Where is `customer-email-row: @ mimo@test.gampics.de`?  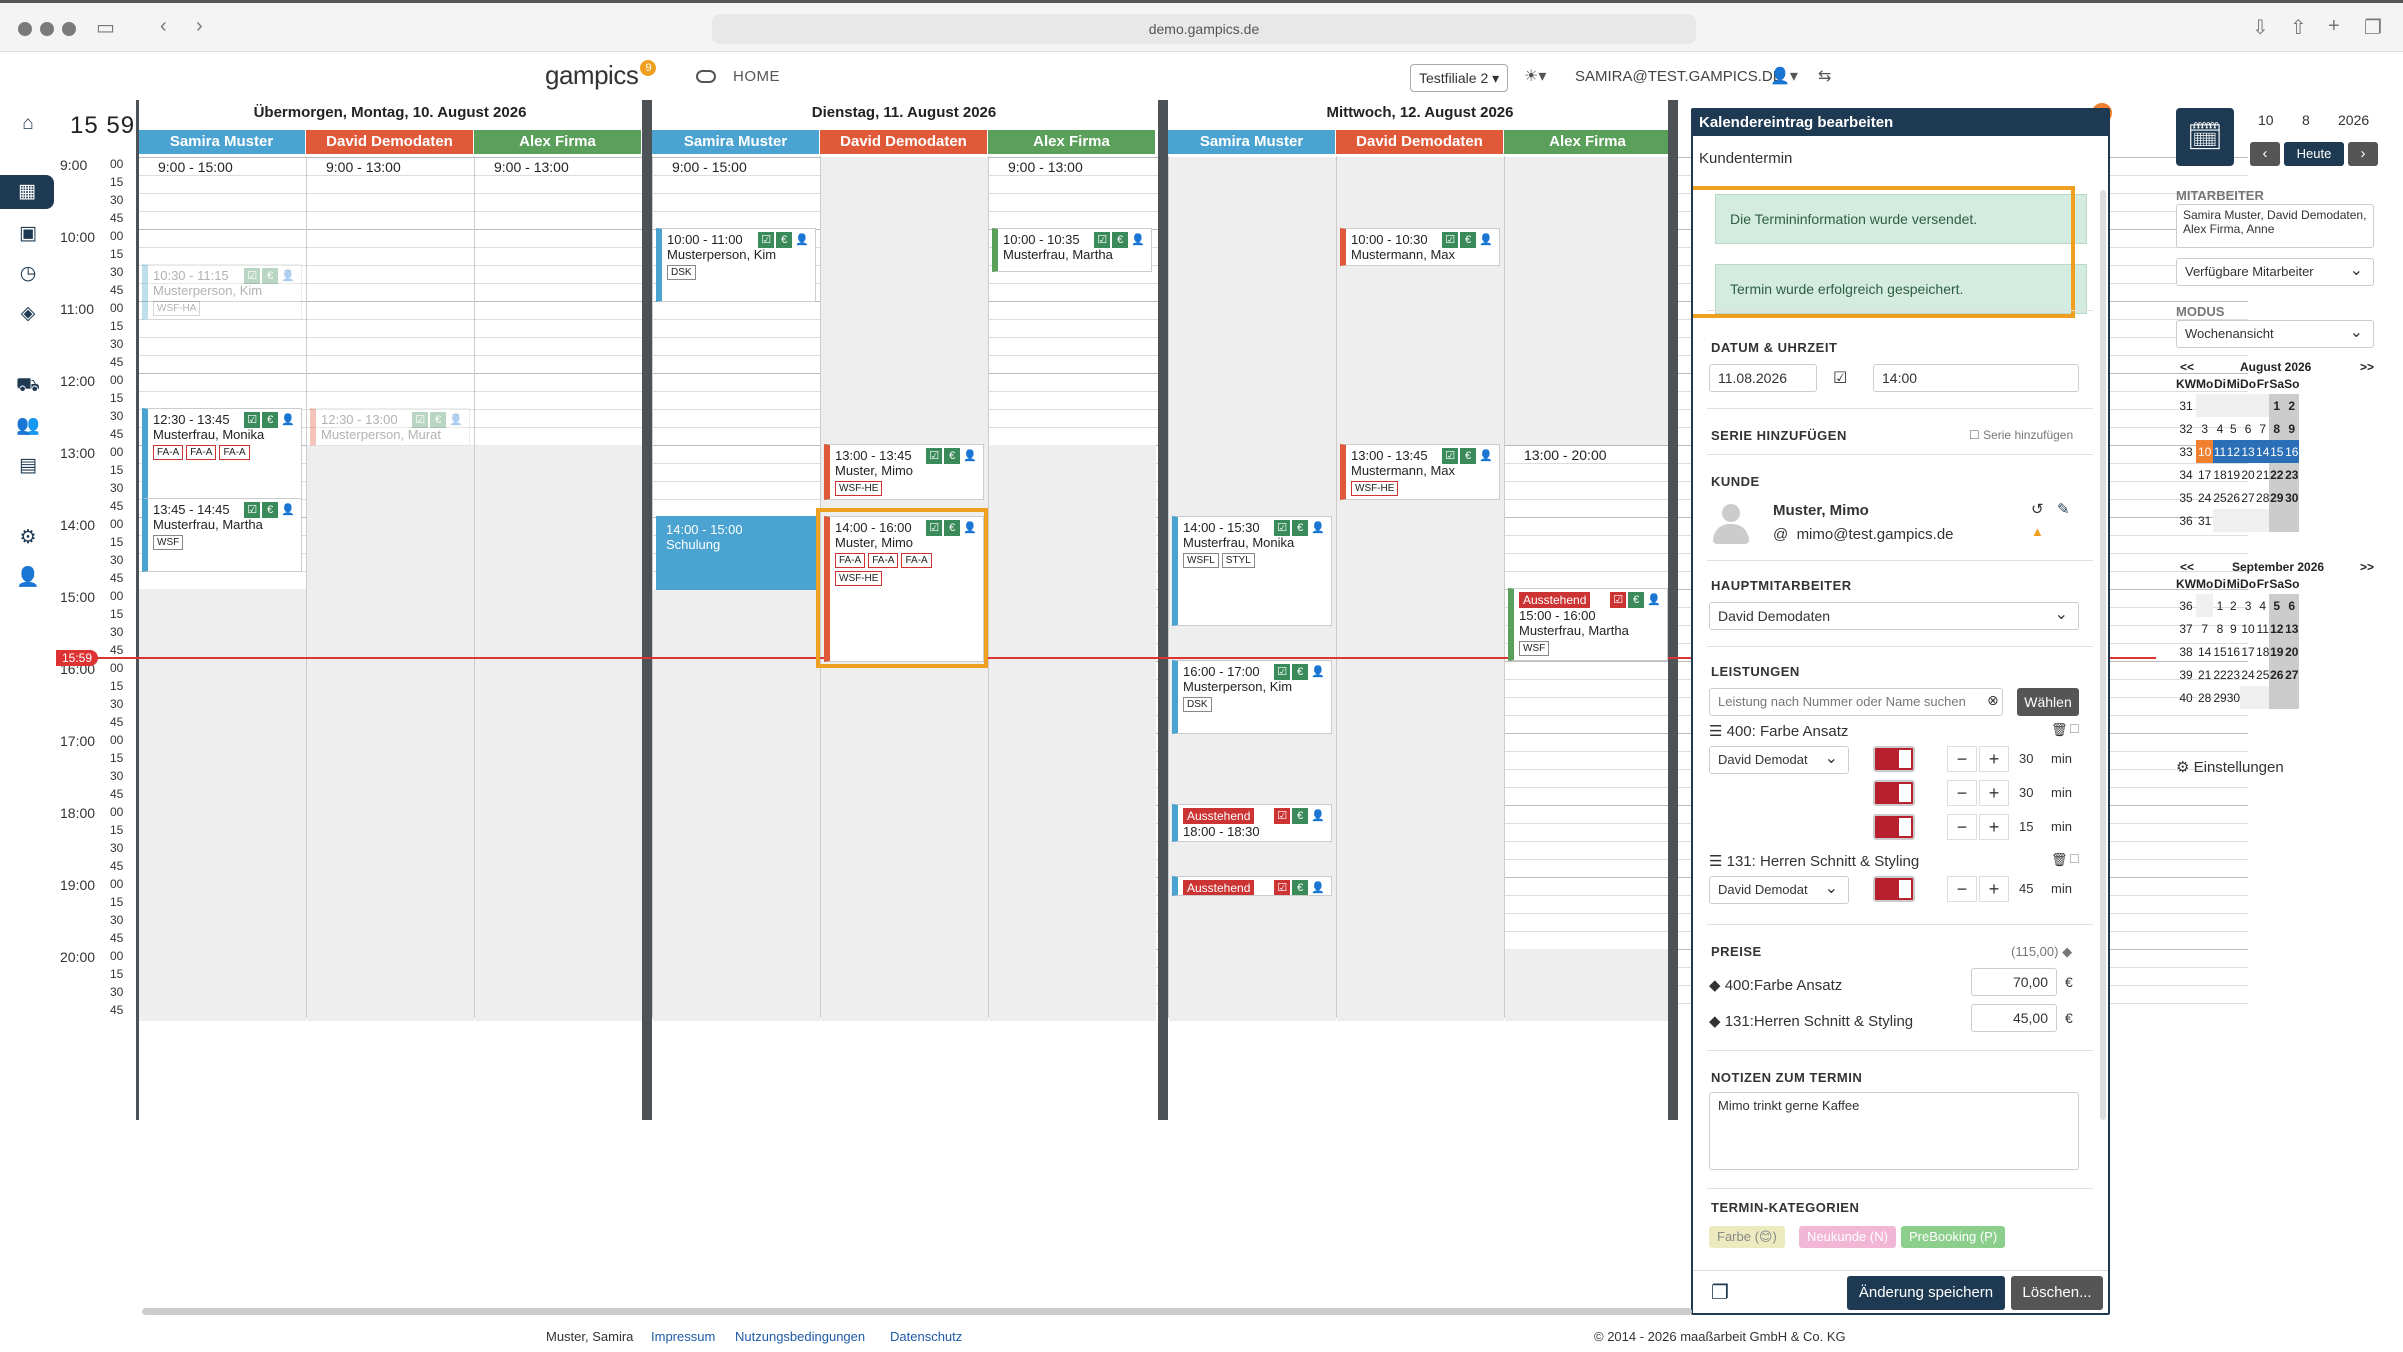 customer-email-row: @ mimo@test.gampics.de is located at coordinates (1863, 534).